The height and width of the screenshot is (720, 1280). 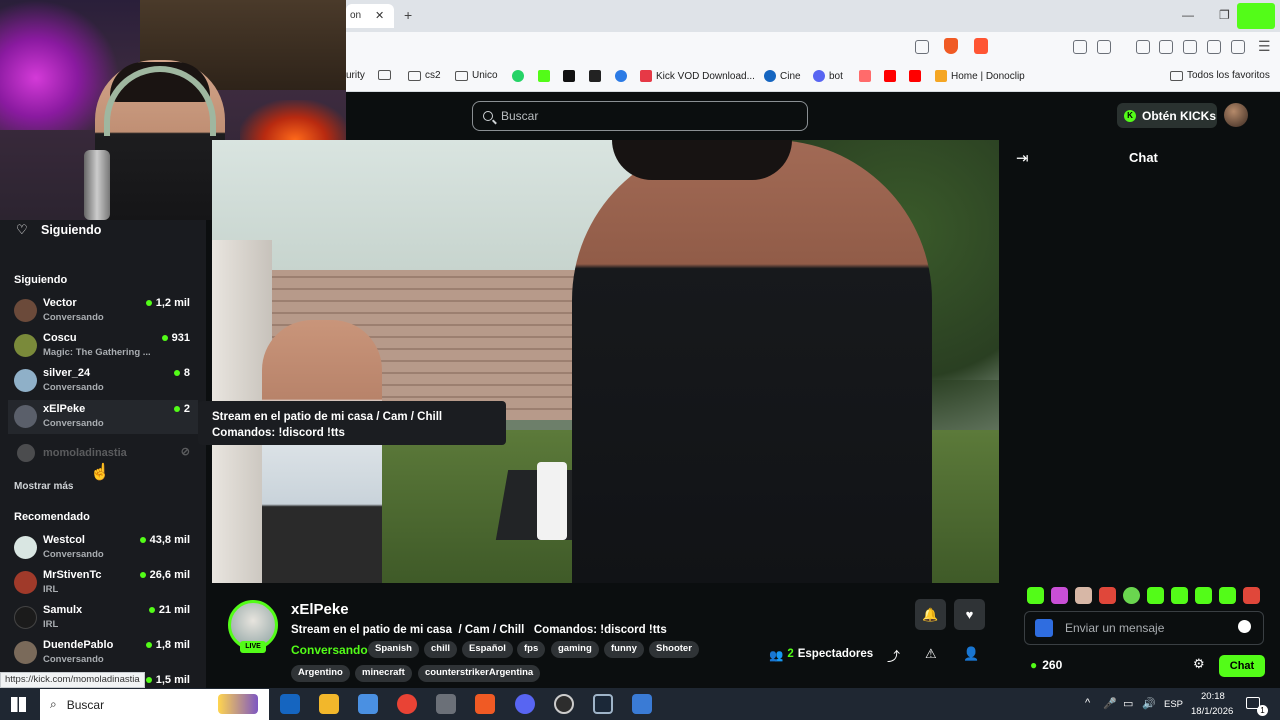 What do you see at coordinates (1212, 711) in the screenshot?
I see `taskbar-date: 18/1/2026` at bounding box center [1212, 711].